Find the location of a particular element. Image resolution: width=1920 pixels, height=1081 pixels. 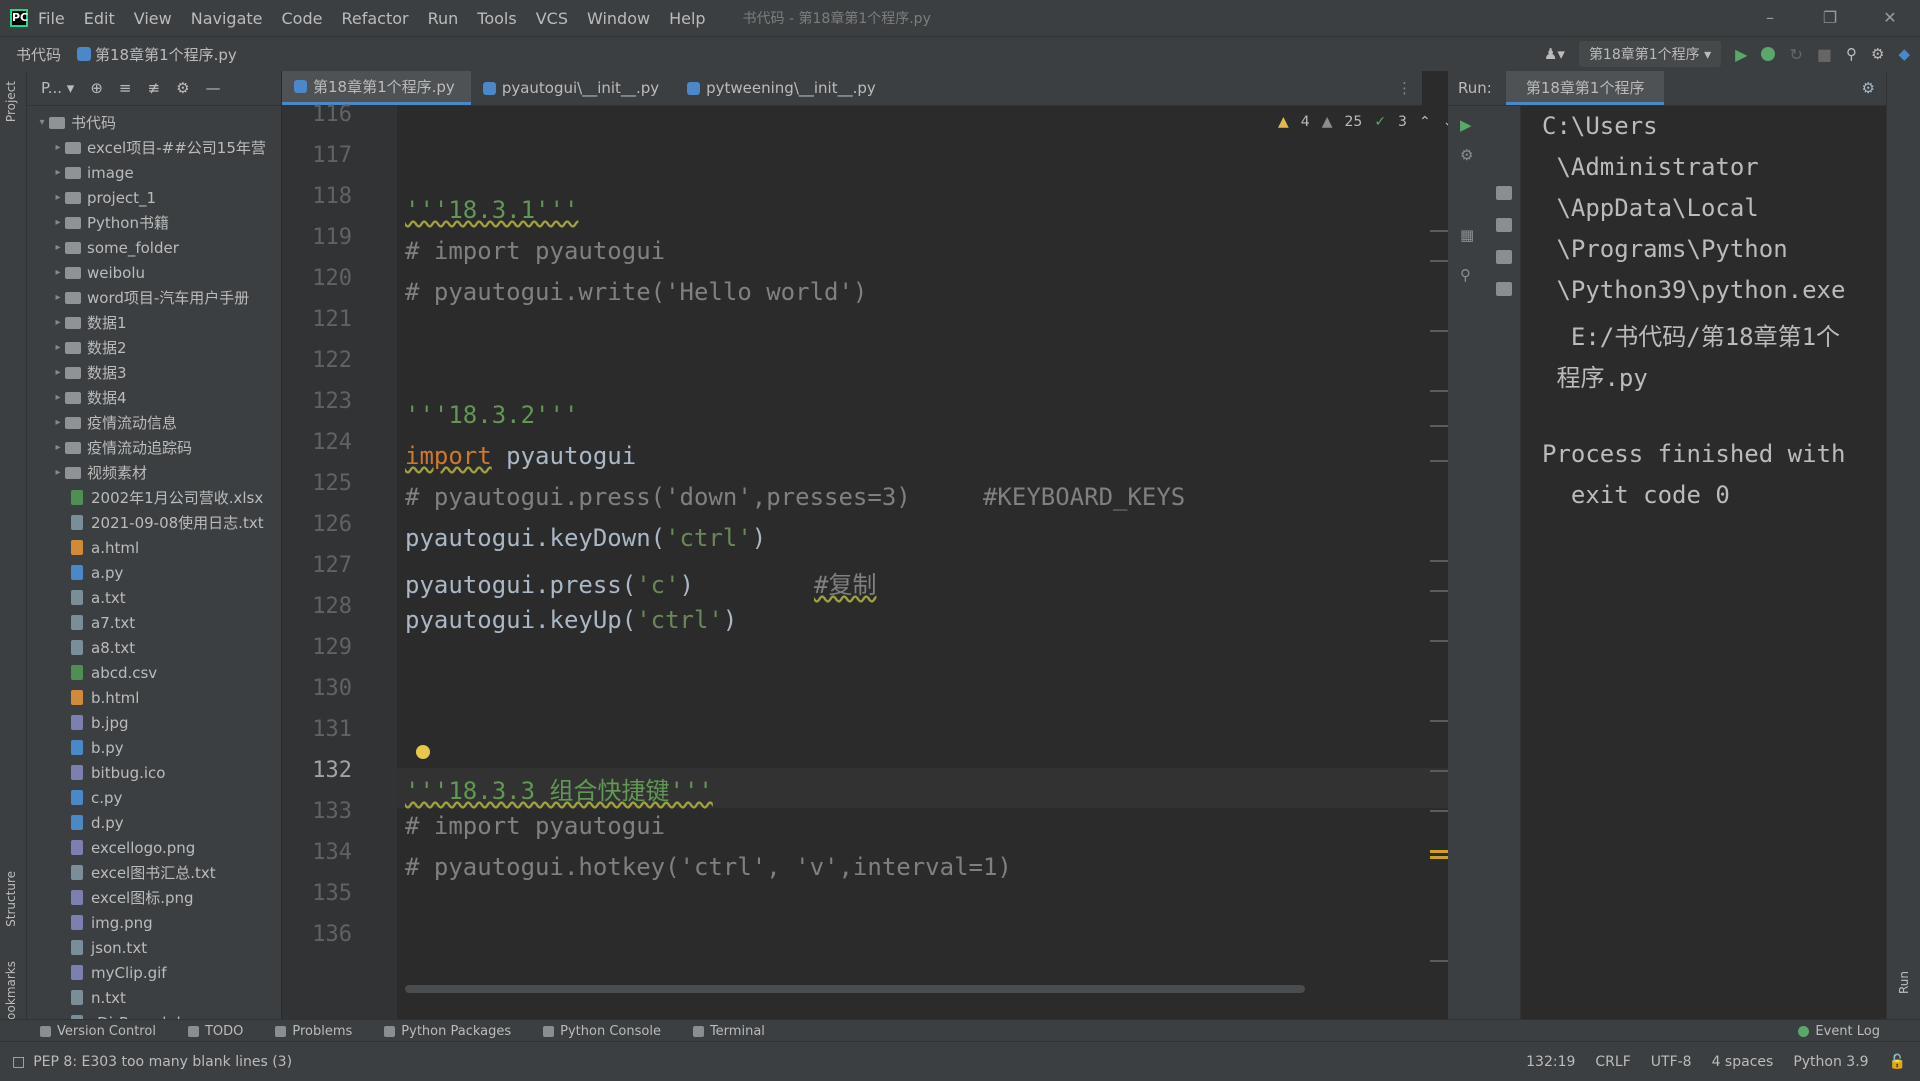

print-icon is located at coordinates (1504, 257).